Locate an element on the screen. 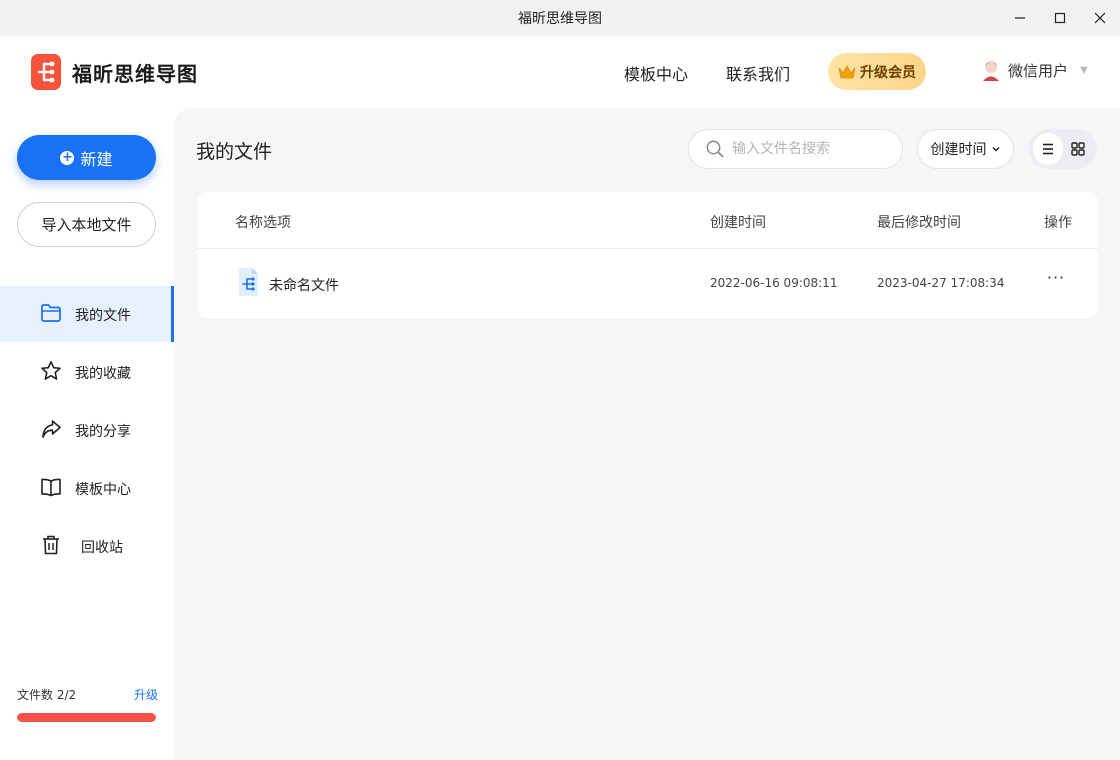 Image resolution: width=1120 pixels, height=760 pixels. window-controls is located at coordinates (1060, 18).